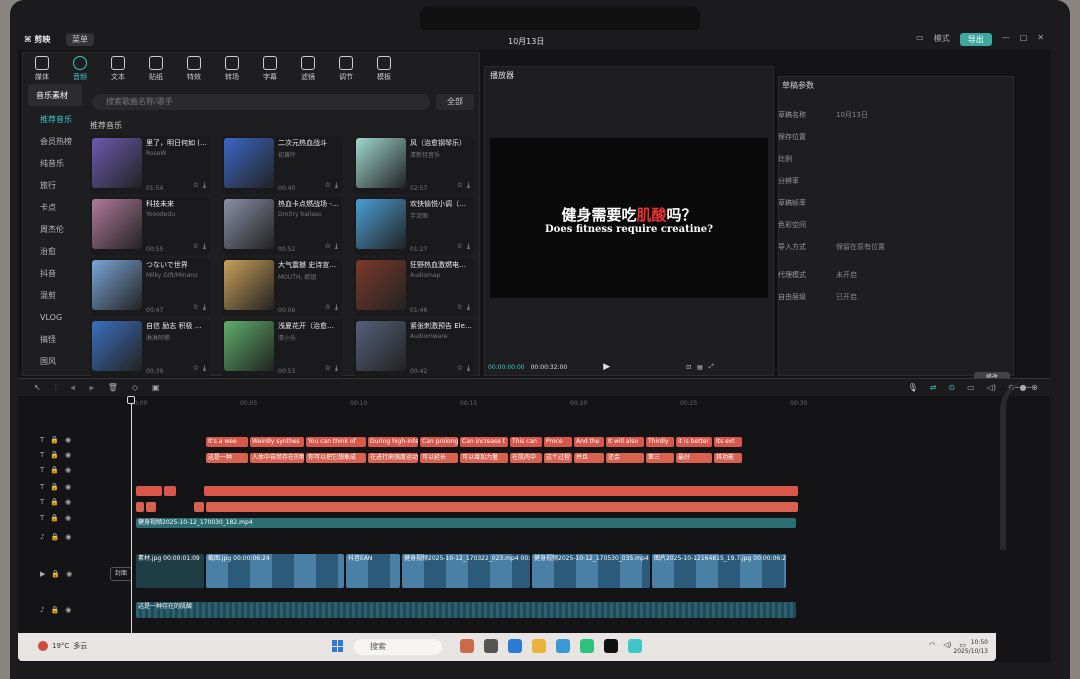 The image size is (1080, 679). Describe the element at coordinates (1040, 39) in the screenshot. I see `close-icon: ✕` at that location.